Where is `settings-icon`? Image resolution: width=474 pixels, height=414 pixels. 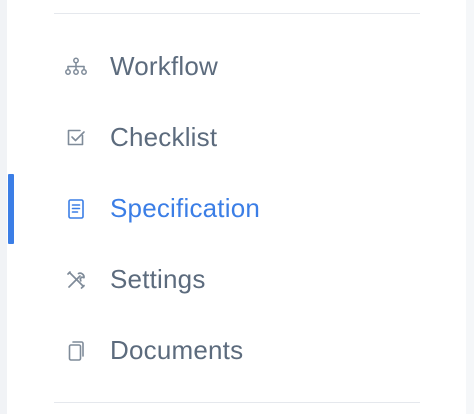 settings-icon is located at coordinates (76, 280).